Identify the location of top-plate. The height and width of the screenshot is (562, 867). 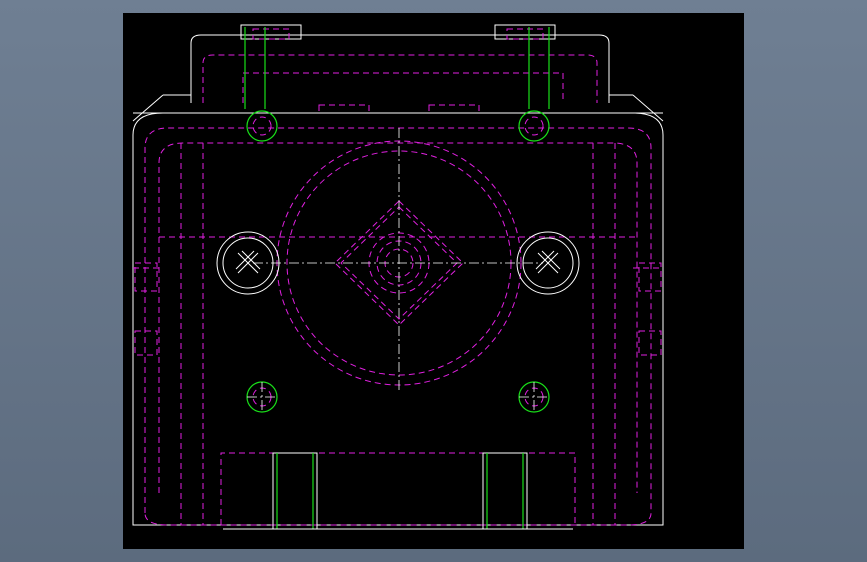
(398, 73).